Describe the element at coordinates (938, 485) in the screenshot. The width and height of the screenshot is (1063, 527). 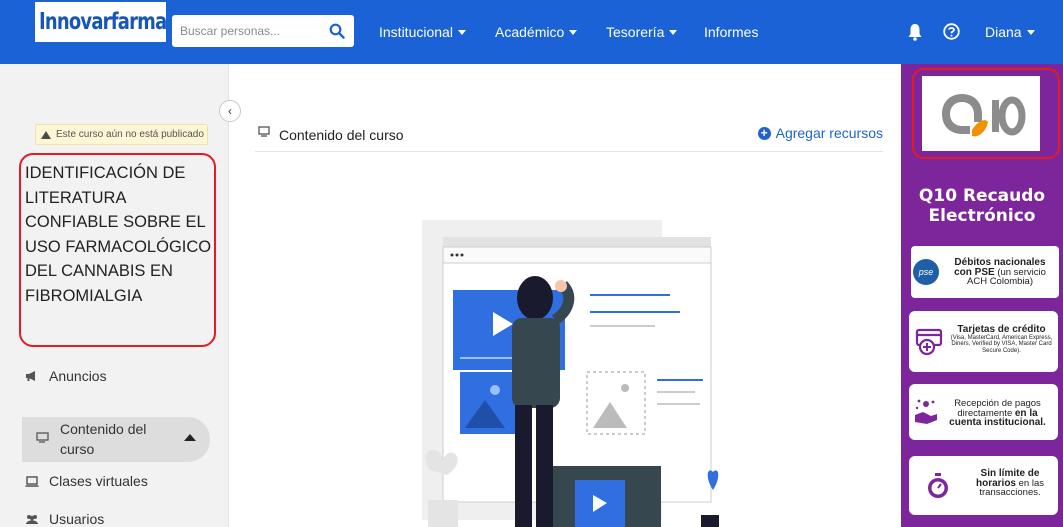
I see `stopwatch-icon` at that location.